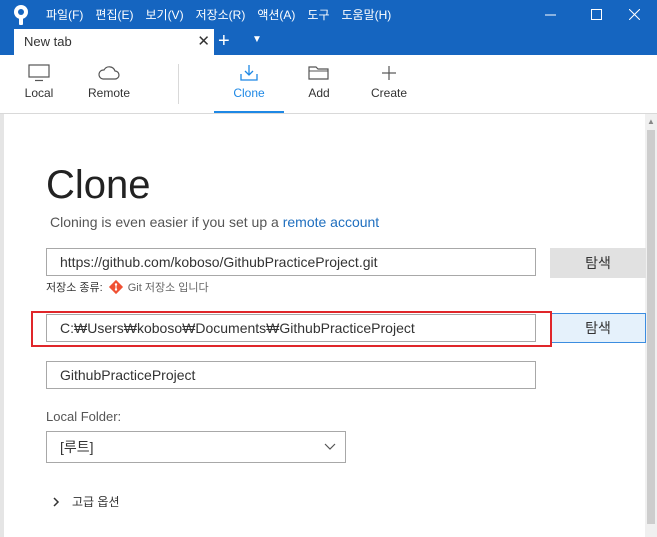  Describe the element at coordinates (651, 121) in the screenshot. I see `scroll-up-arrow-icon: ▲` at that location.